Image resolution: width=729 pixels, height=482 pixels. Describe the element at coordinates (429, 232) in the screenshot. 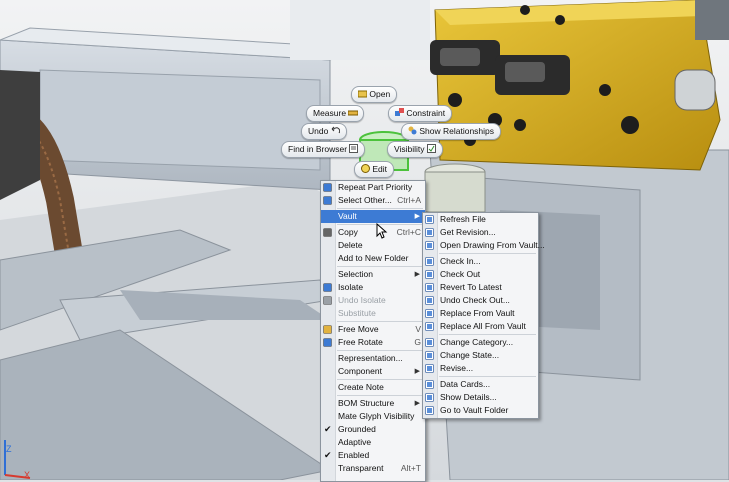

I see `get-revision-icon` at that location.